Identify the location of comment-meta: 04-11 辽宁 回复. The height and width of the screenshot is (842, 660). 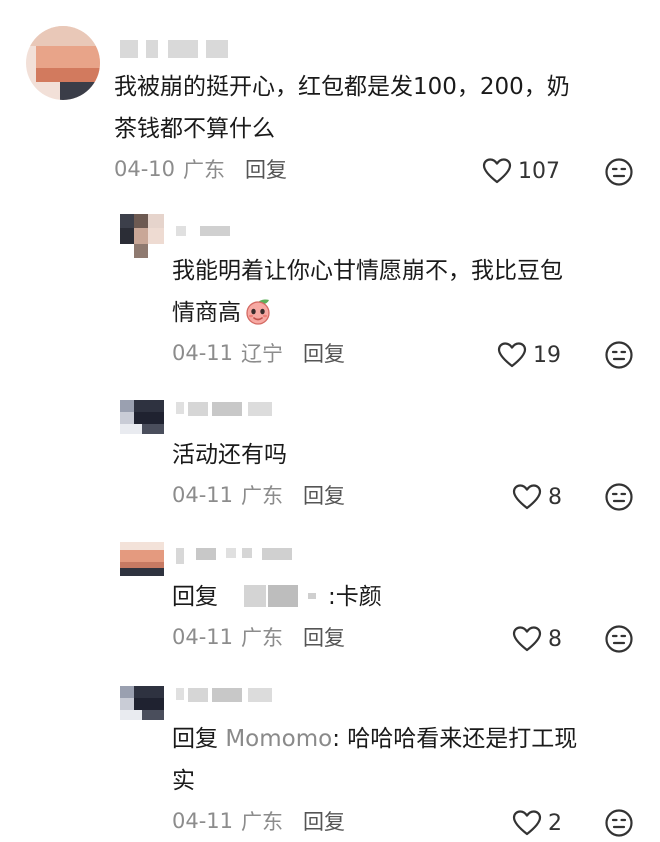
(258, 353).